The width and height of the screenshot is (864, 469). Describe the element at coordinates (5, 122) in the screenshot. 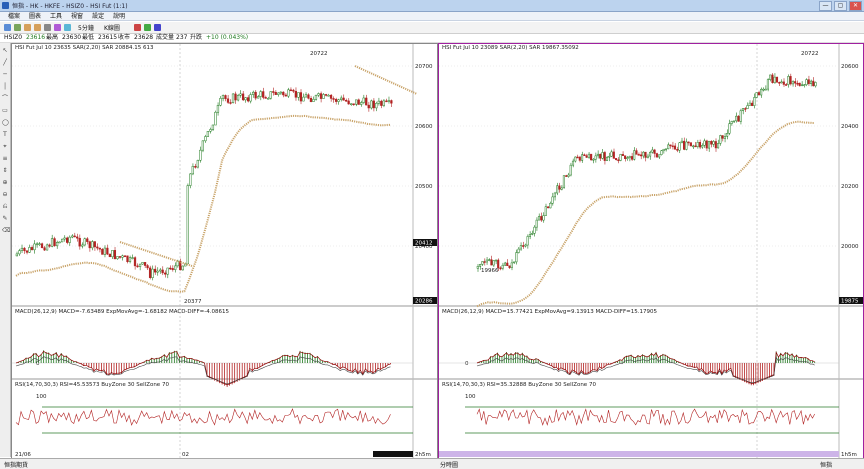

I see `draw-tool-icon: ◯` at that location.